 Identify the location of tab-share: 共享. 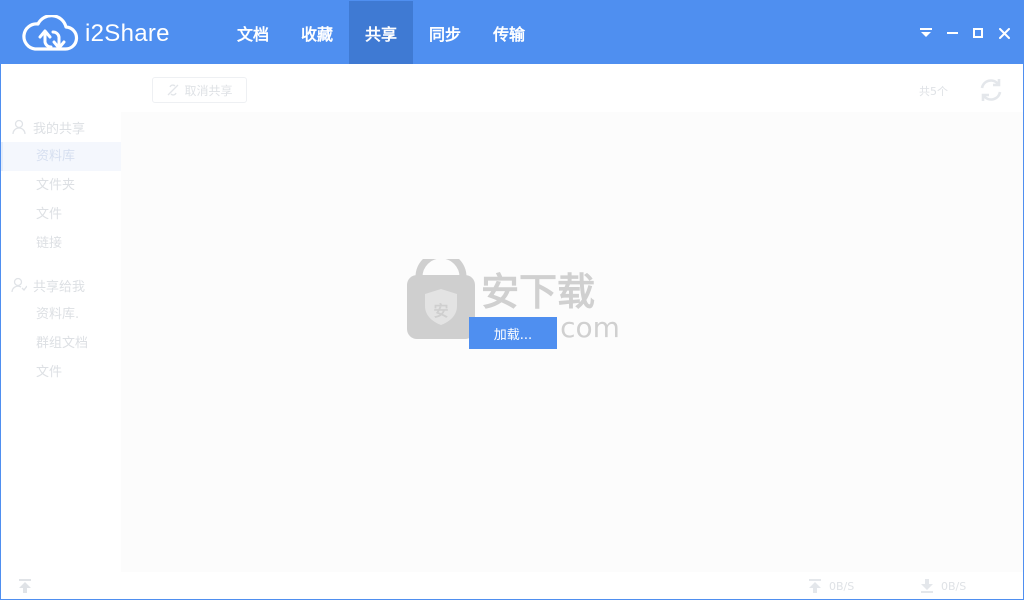
(381, 32).